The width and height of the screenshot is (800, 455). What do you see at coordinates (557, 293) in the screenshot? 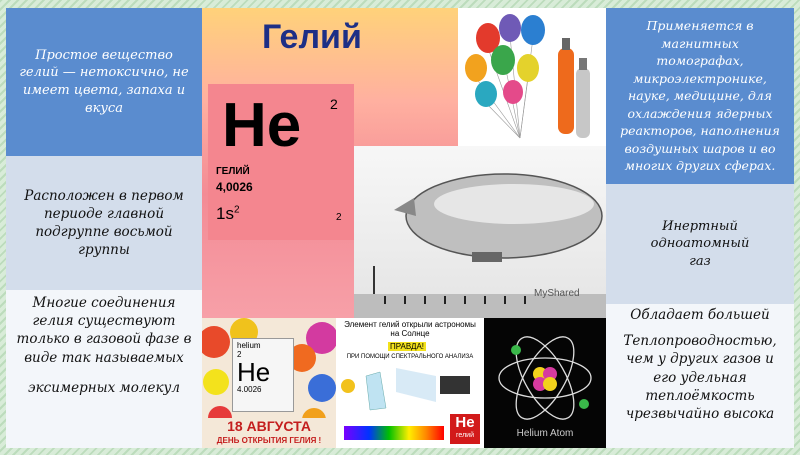
I see `airship-watermark: MyShared` at bounding box center [557, 293].